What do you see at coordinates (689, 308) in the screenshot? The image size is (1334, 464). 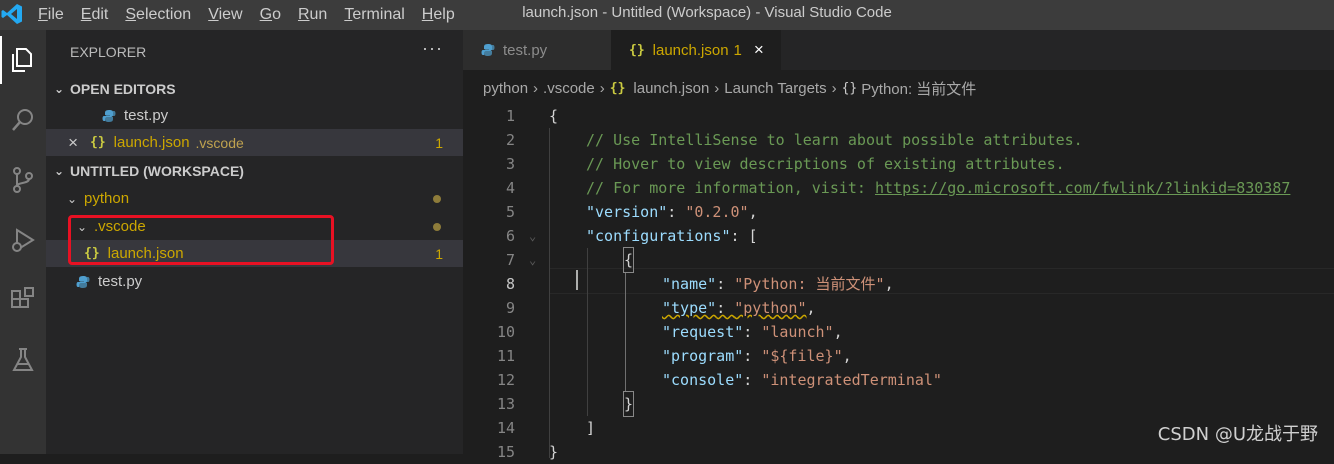 I see `json-key: "type"` at bounding box center [689, 308].